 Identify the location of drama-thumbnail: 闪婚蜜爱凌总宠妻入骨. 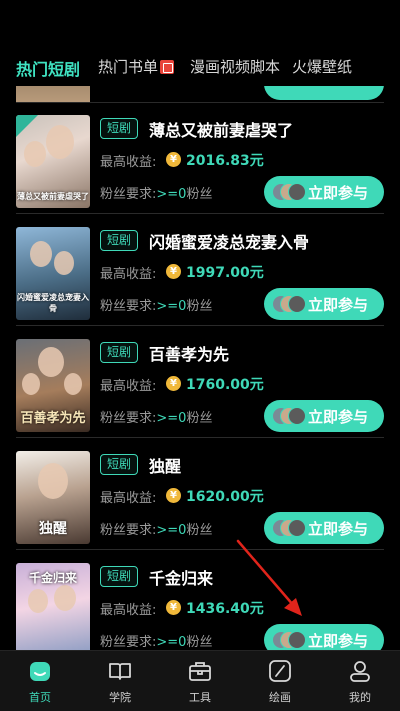
(53, 273).